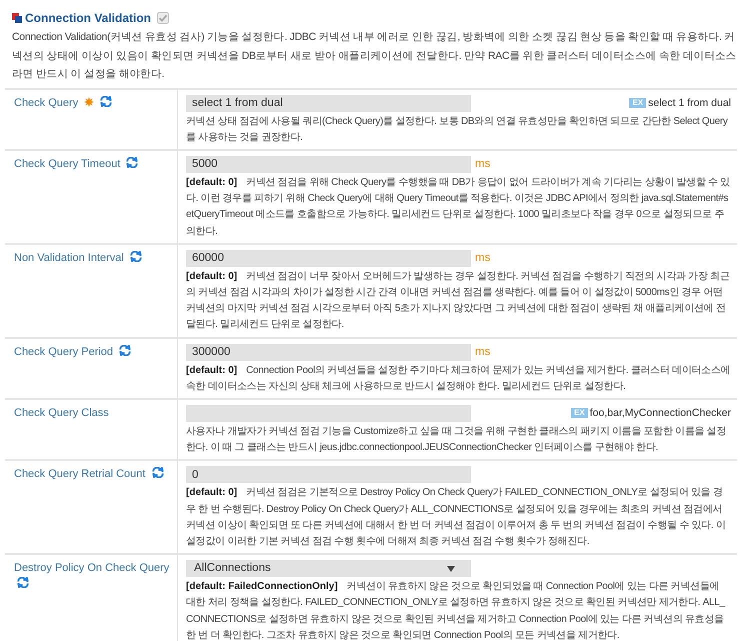 The width and height of the screenshot is (743, 641). I want to click on input-field: select 1 from dual, so click(328, 103).